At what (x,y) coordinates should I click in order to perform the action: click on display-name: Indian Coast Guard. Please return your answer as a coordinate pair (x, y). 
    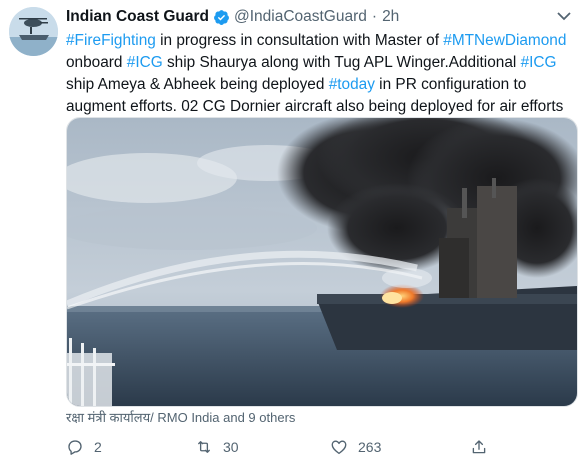
    Looking at the image, I should click on (137, 17).